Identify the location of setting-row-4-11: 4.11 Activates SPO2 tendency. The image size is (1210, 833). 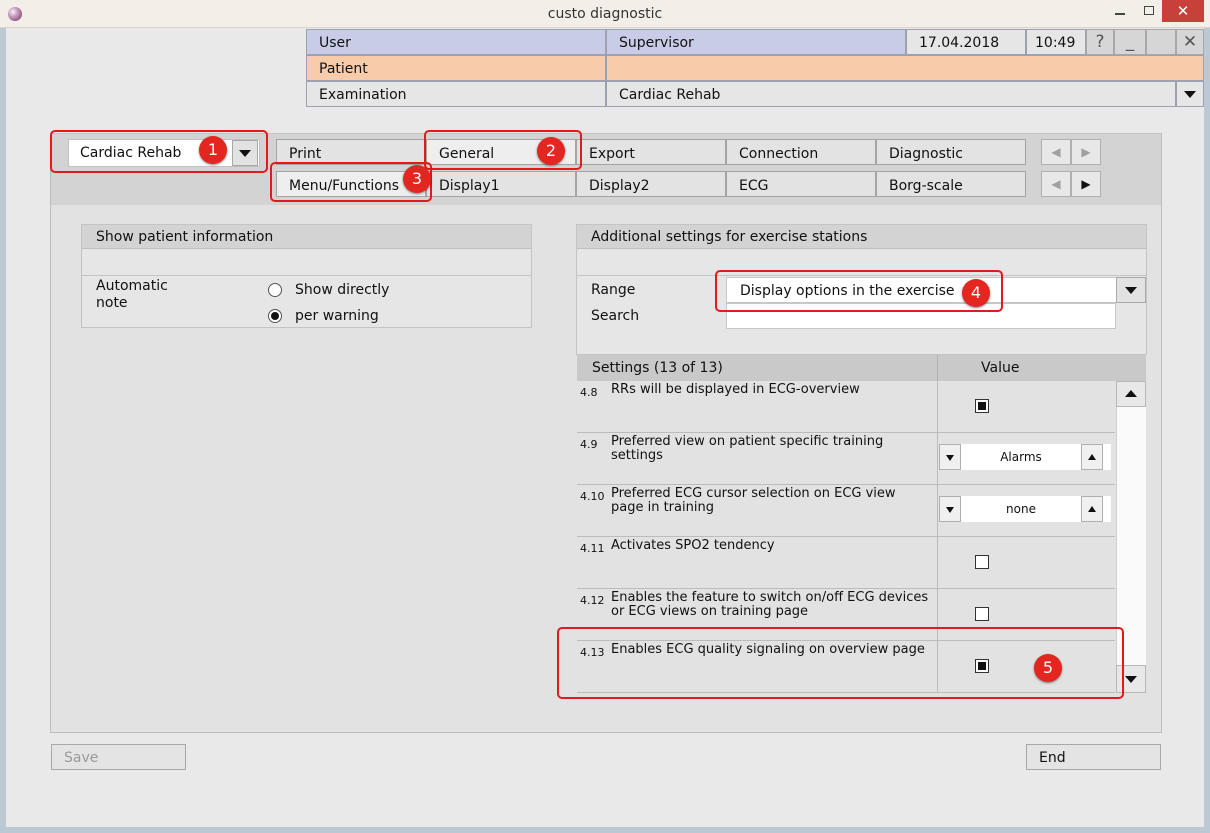
(846, 563).